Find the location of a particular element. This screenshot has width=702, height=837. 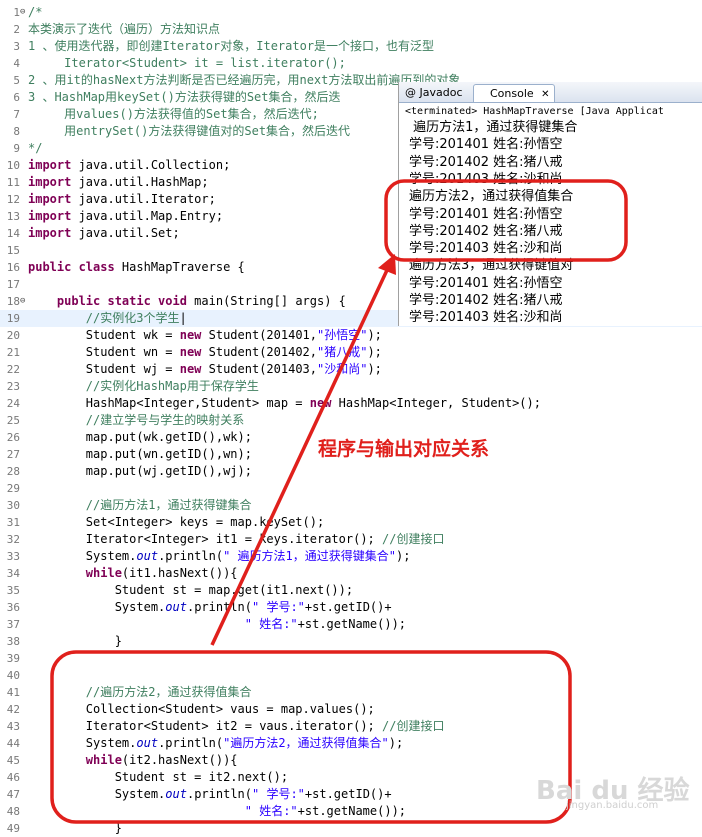

code-text: public static void main(String[] args) { is located at coordinates (187, 301).